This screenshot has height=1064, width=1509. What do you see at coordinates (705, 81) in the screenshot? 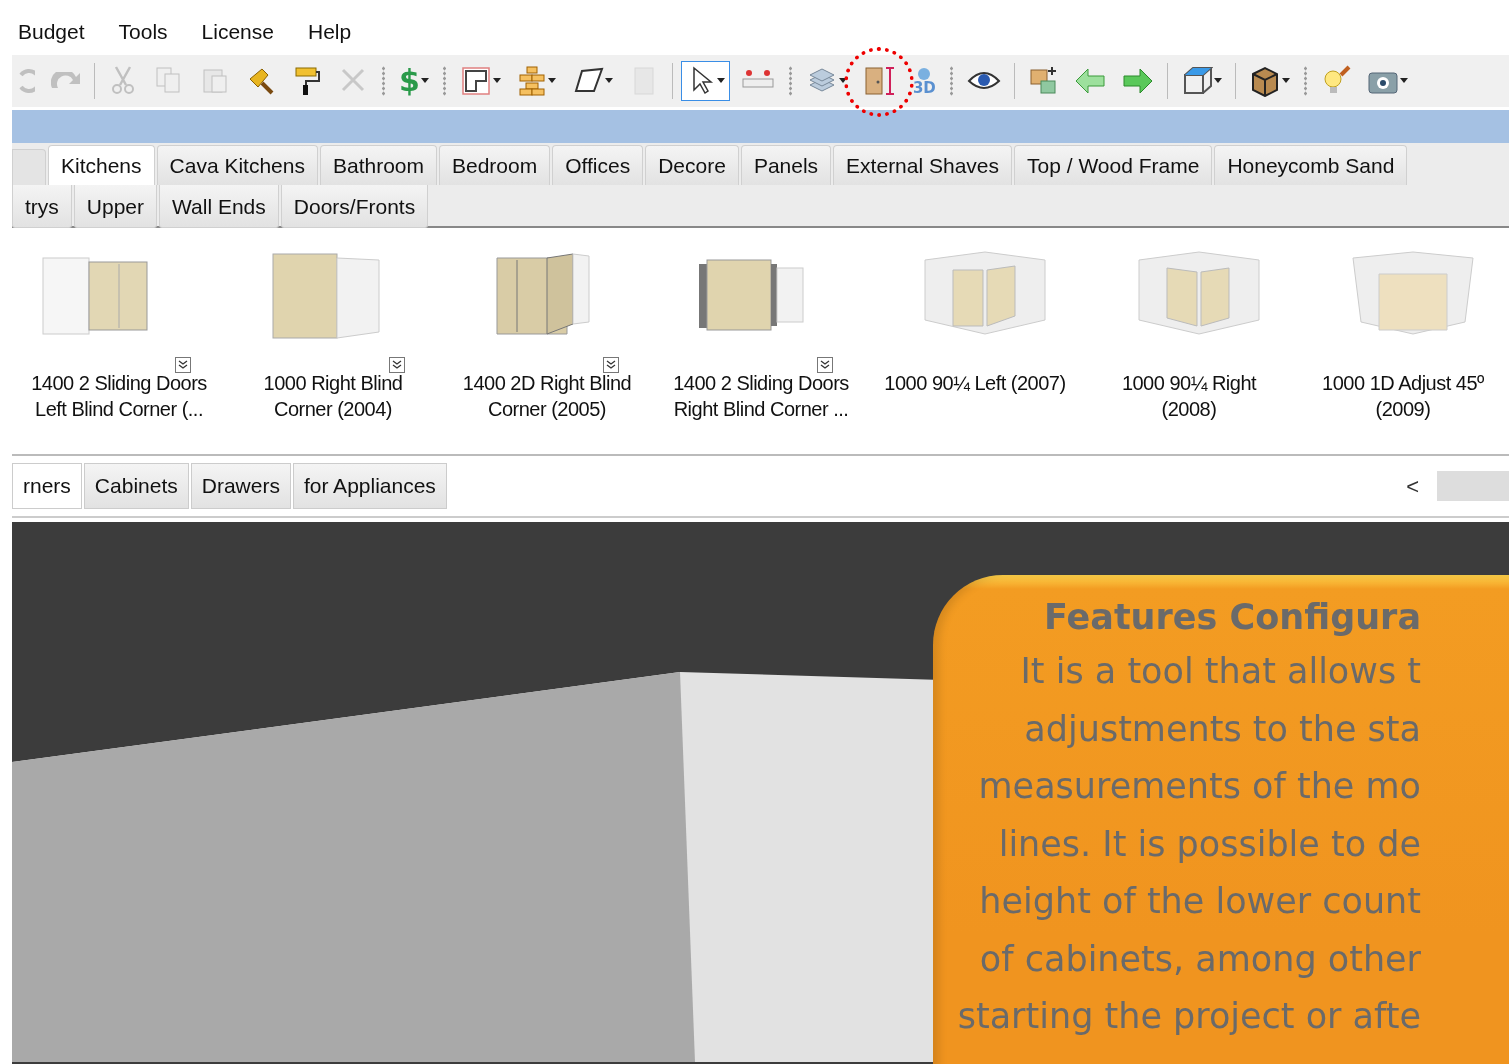
I see `toolbar-button` at bounding box center [705, 81].